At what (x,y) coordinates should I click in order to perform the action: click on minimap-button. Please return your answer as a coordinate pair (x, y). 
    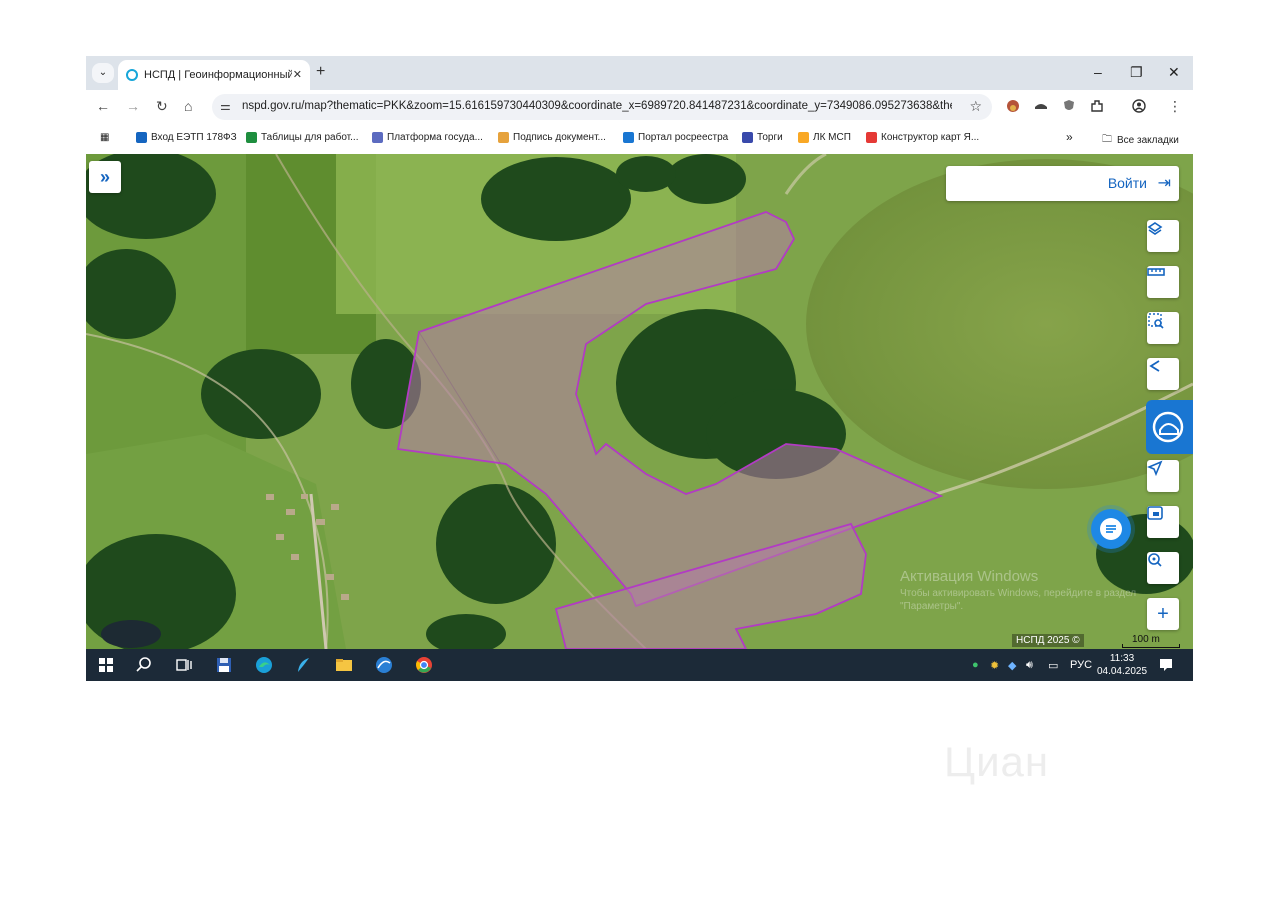
    Looking at the image, I should click on (1163, 522).